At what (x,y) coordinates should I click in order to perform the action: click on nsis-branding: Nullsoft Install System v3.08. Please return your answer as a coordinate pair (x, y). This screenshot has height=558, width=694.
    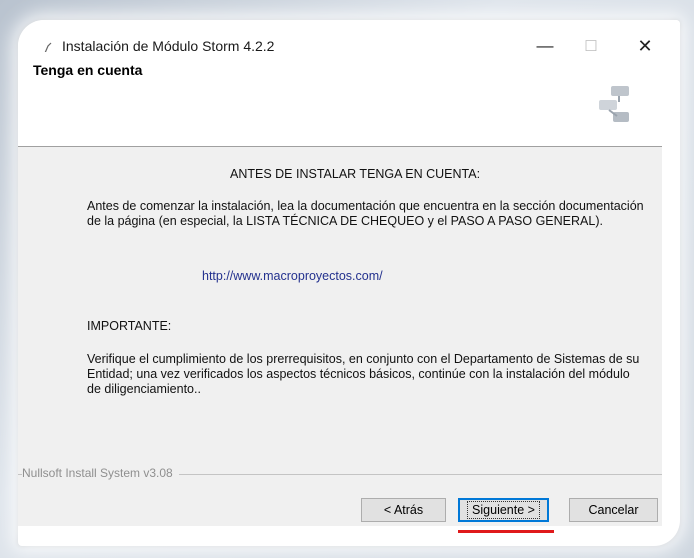
    Looking at the image, I should click on (100, 473).